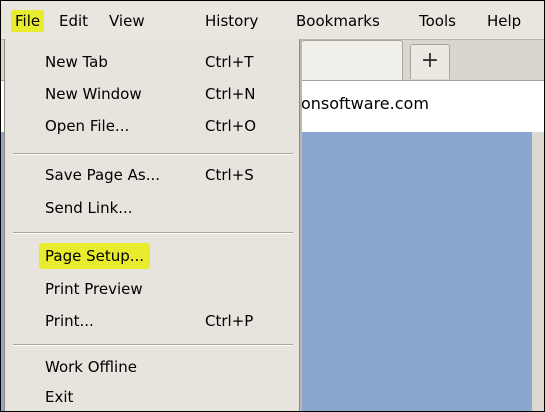 Image resolution: width=545 pixels, height=412 pixels. I want to click on menu-item-shortcut: Ctrl+S, so click(229, 175).